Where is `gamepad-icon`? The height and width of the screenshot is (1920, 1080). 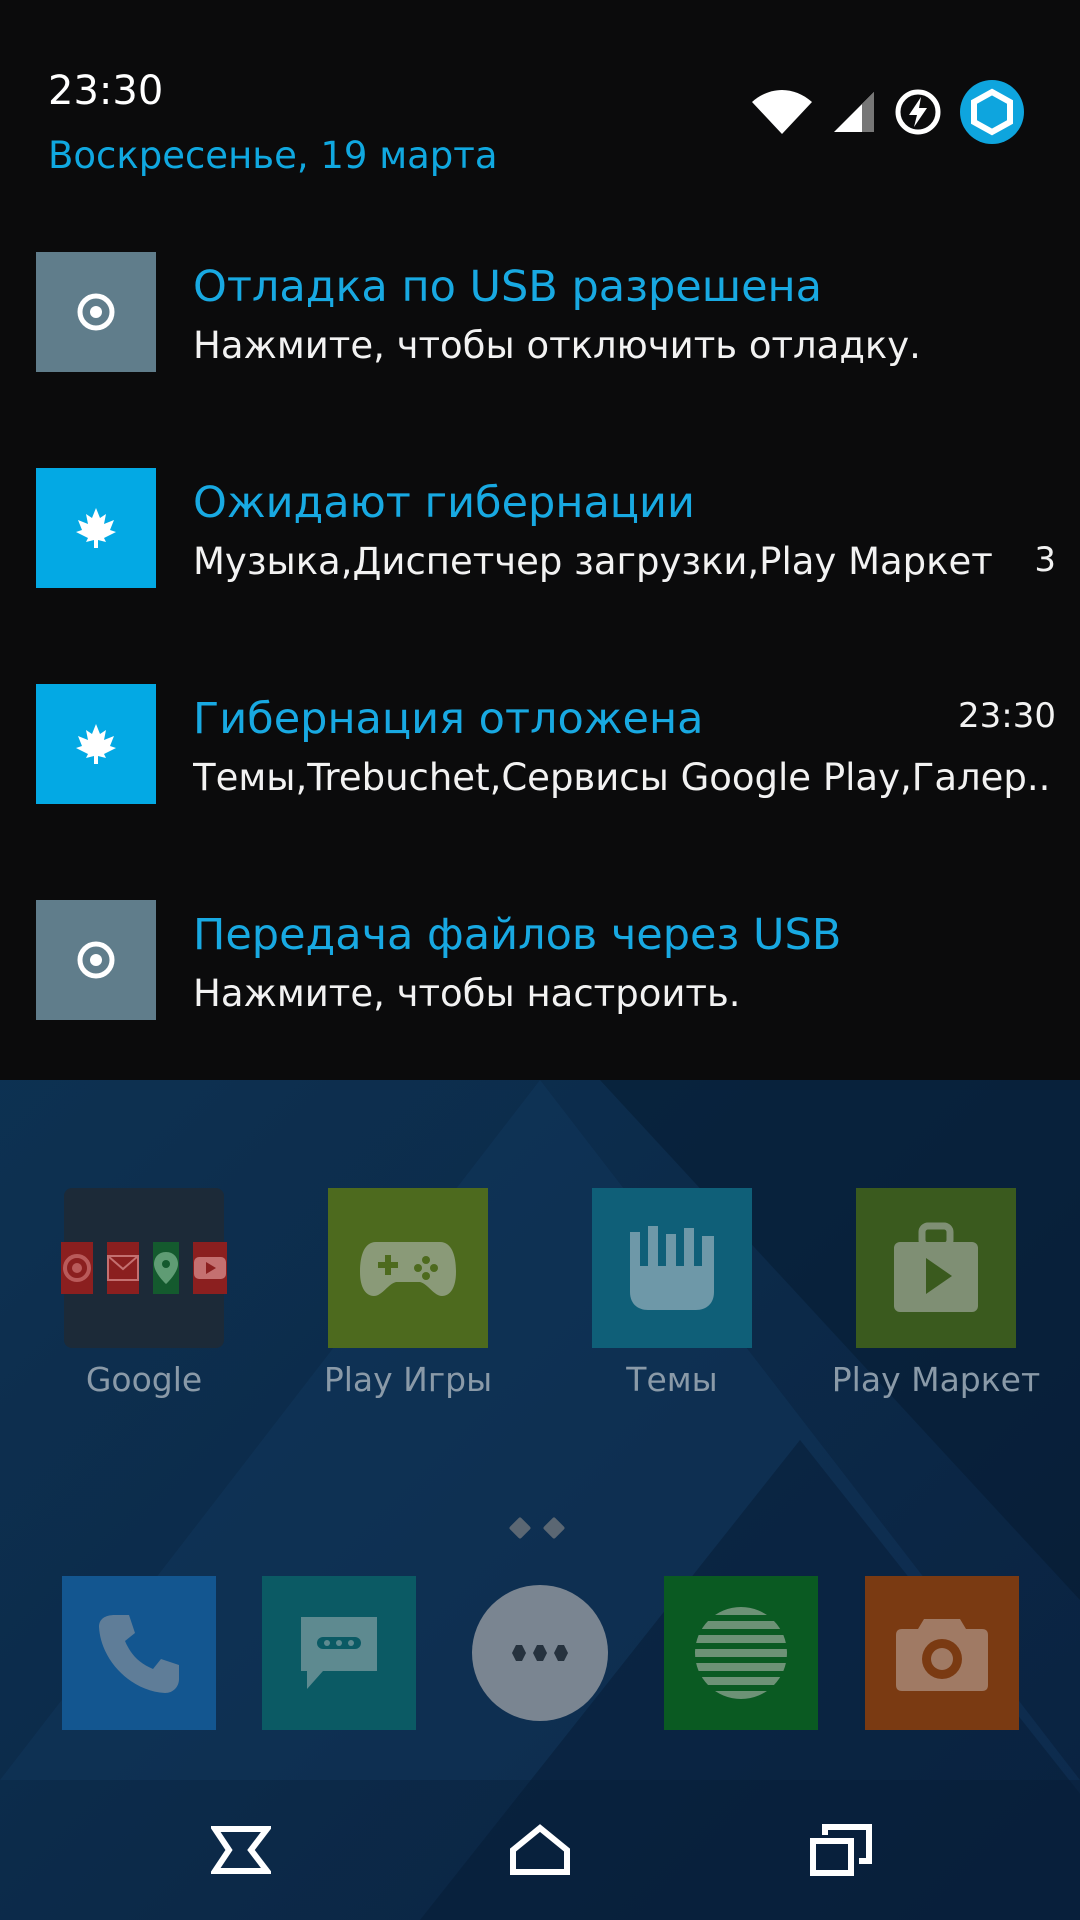
gamepad-icon is located at coordinates (408, 1268).